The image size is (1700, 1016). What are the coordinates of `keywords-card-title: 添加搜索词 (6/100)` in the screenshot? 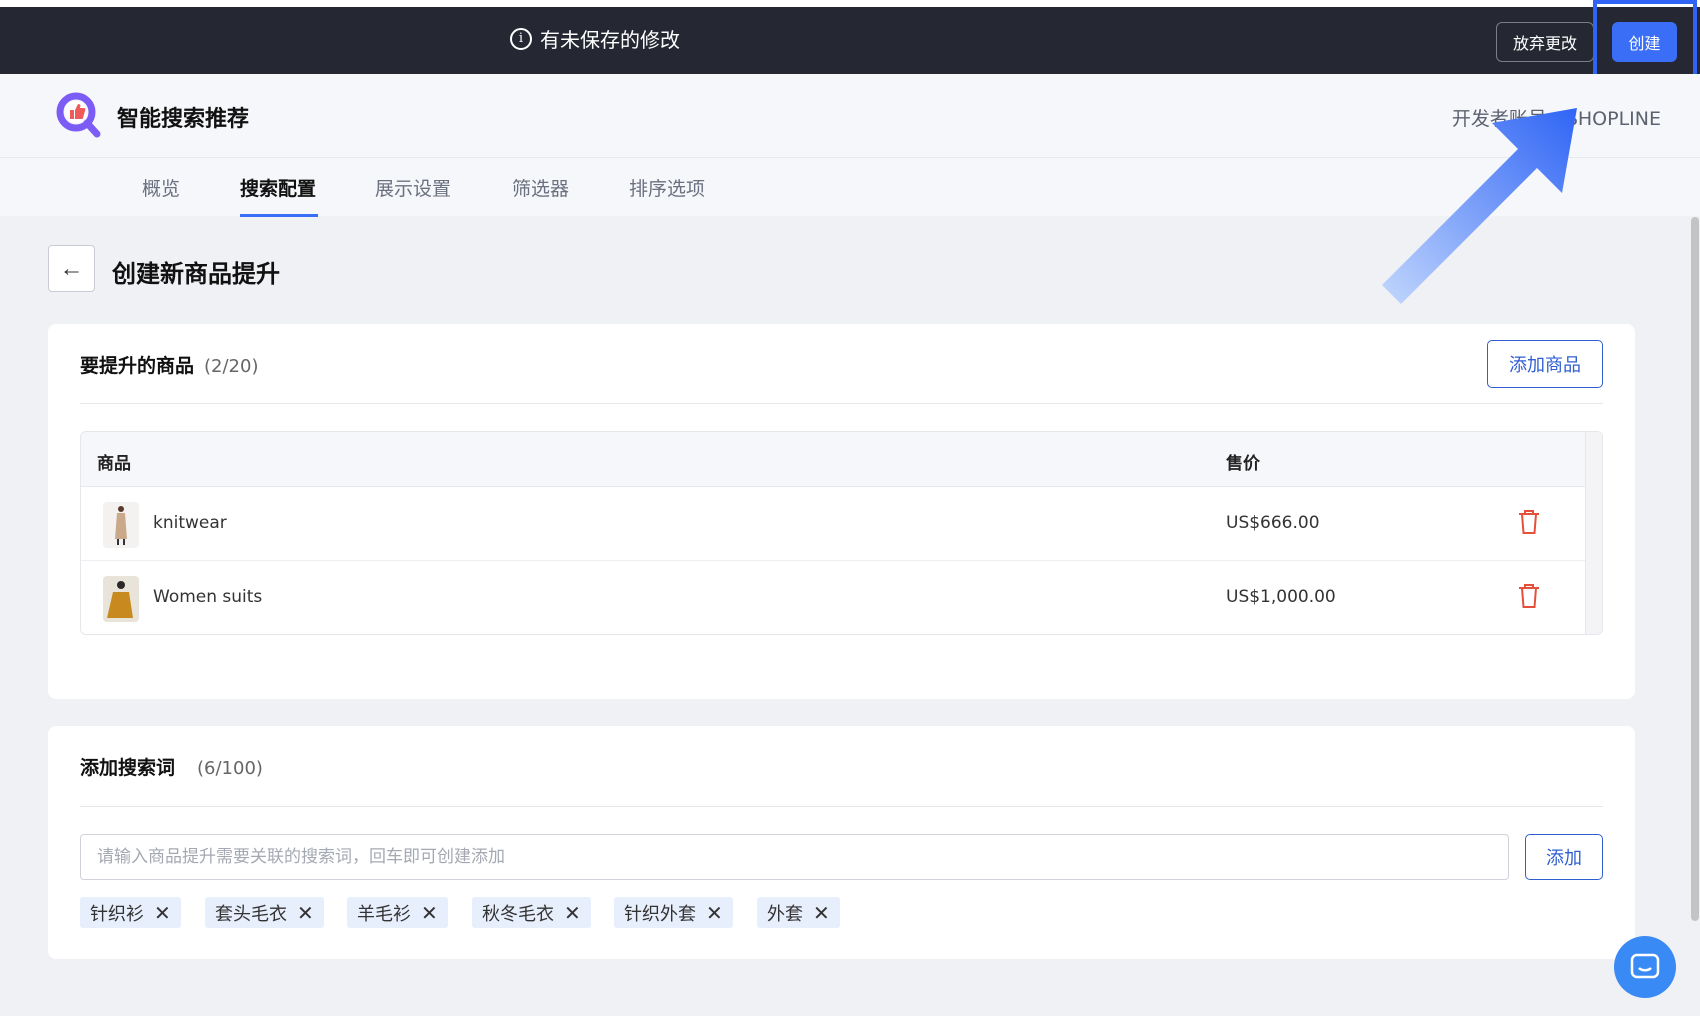 It's located at (171, 766).